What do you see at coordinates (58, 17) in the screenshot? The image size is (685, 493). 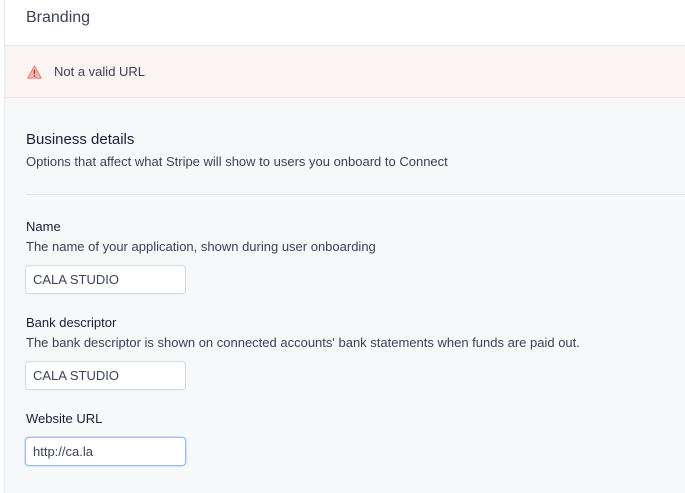 I see `section-header-title: Branding` at bounding box center [58, 17].